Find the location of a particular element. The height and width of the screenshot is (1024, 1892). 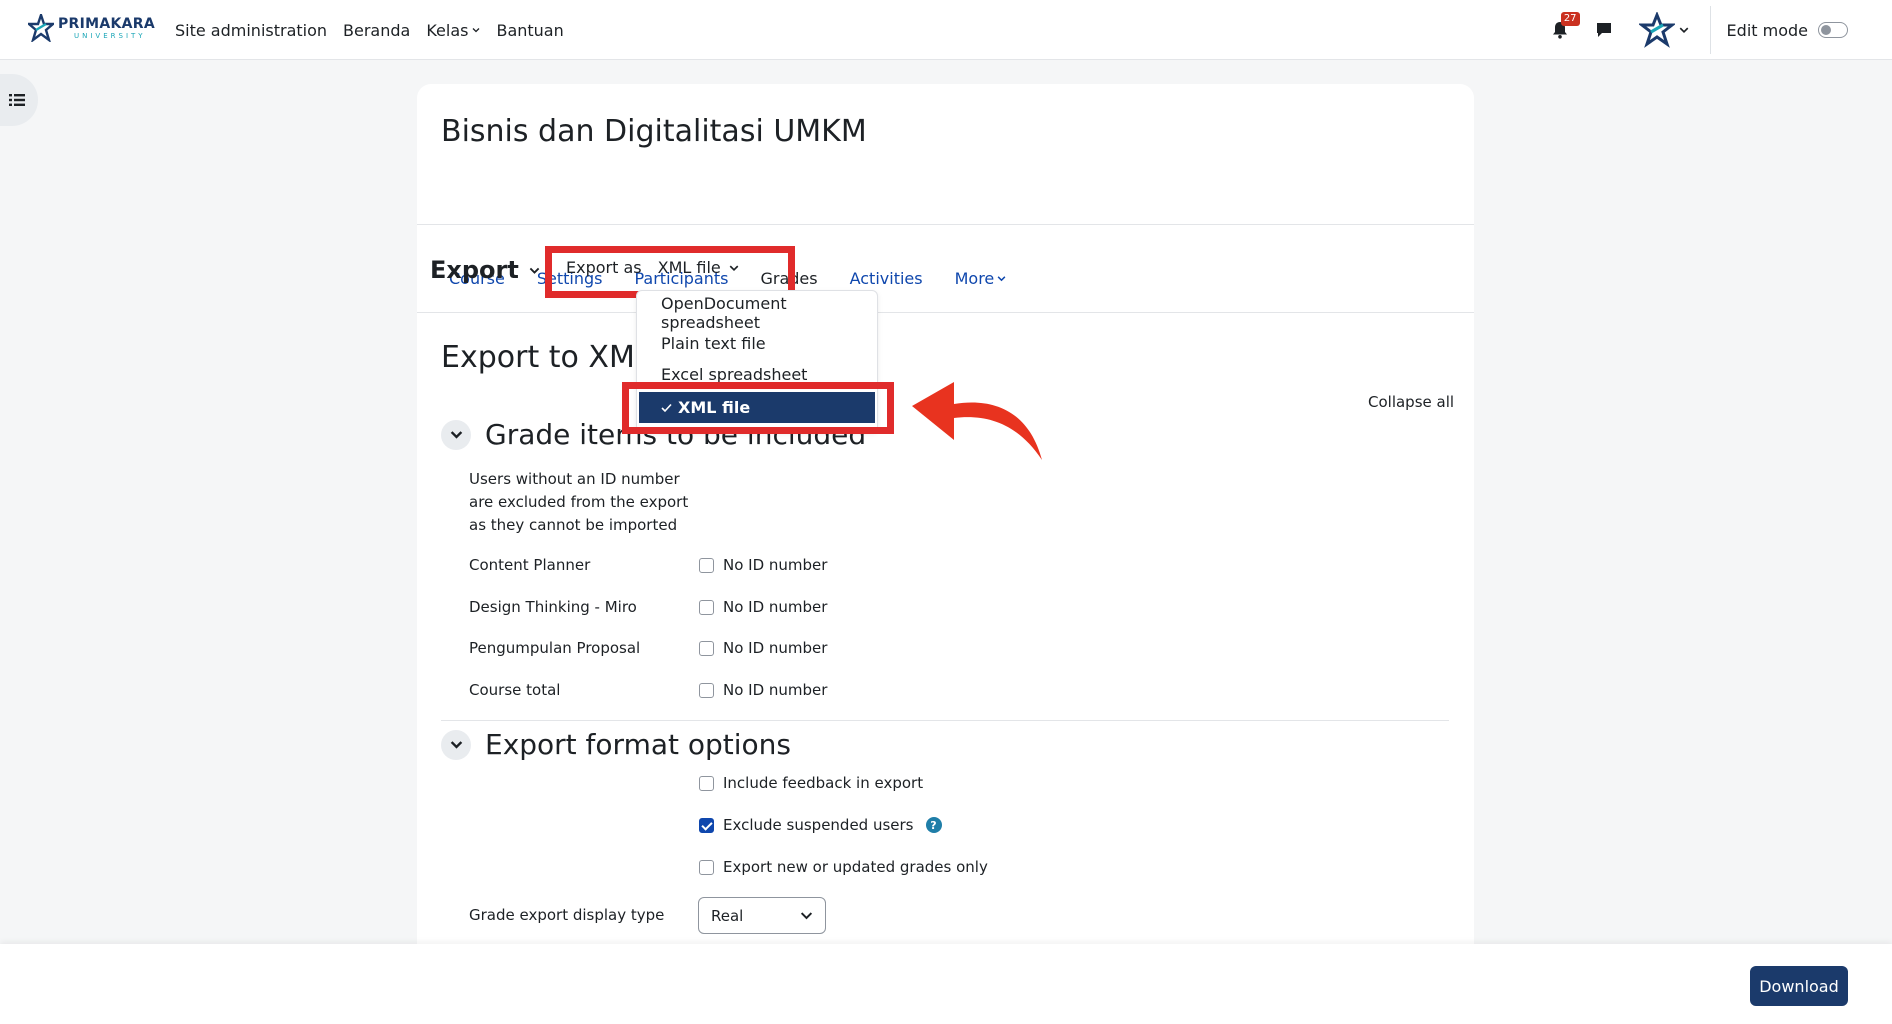

format-options-heading: Export format options is located at coordinates (638, 744).